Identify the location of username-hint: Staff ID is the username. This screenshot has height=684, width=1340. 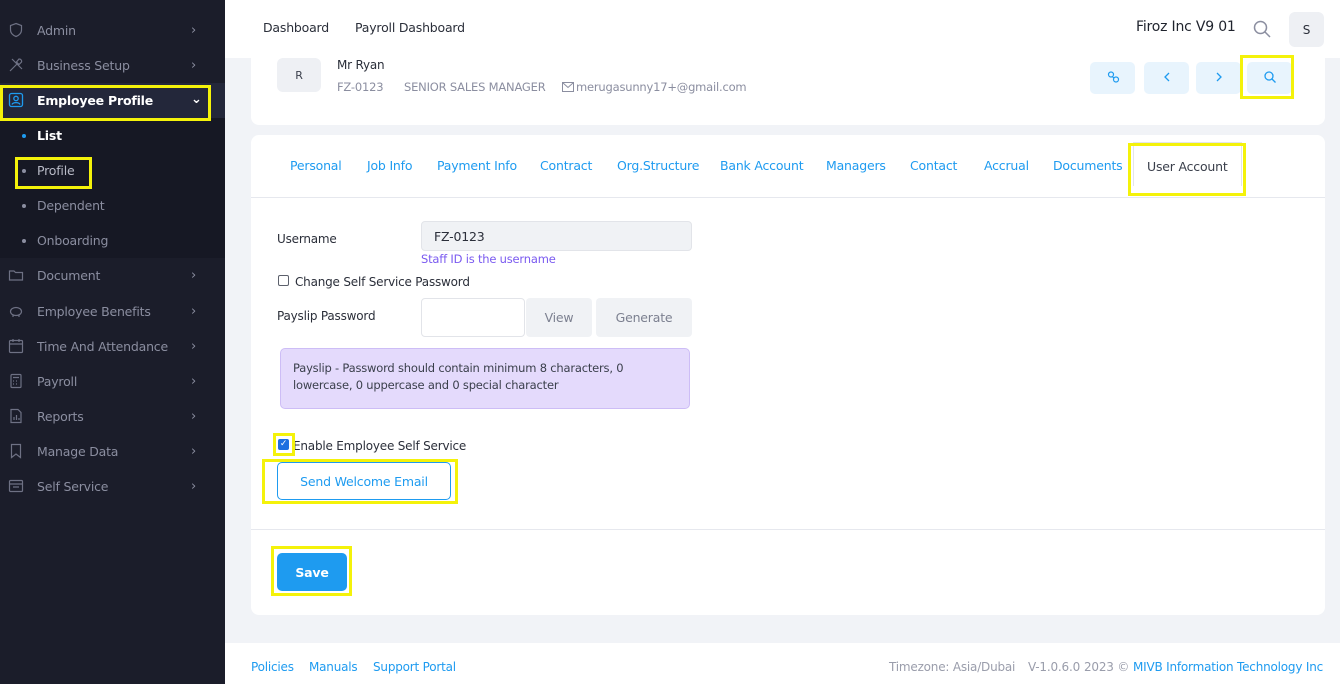
(488, 259).